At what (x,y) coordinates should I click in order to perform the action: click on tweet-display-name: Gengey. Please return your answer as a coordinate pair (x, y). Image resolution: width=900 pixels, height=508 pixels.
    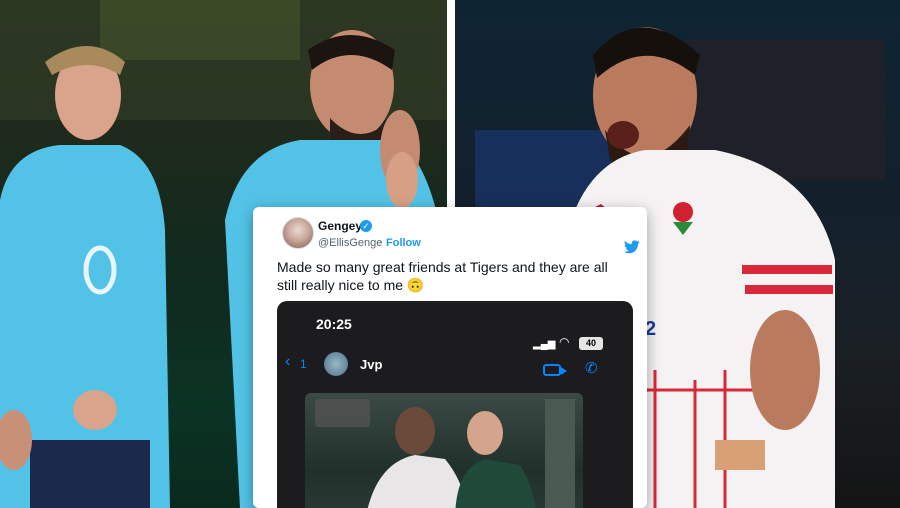
    Looking at the image, I should click on (340, 226).